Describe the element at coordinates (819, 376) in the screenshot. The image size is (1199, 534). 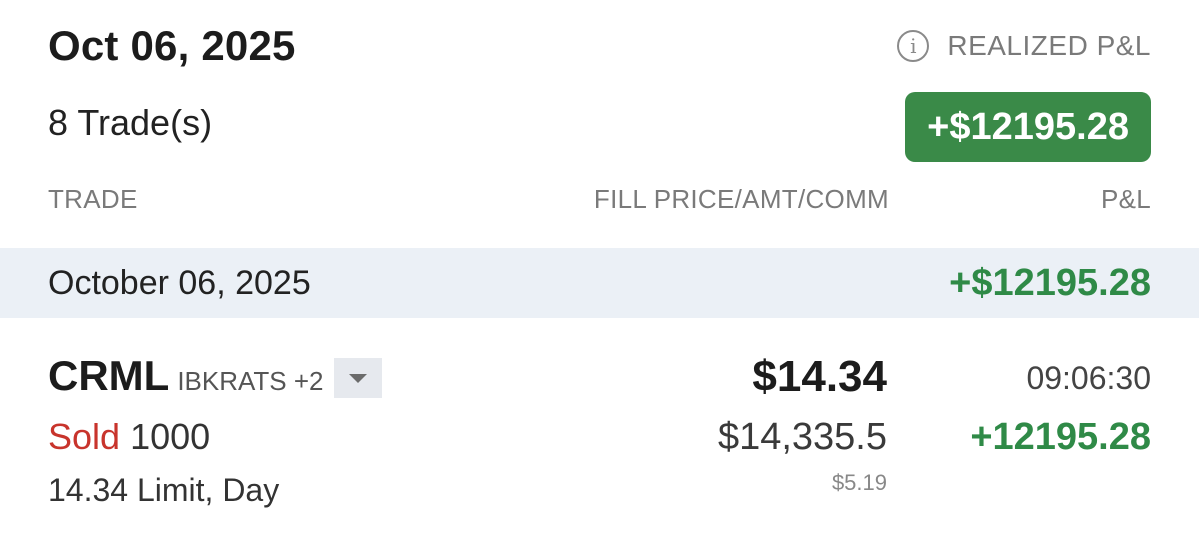
I see `trade-fill-price: $14.34` at that location.